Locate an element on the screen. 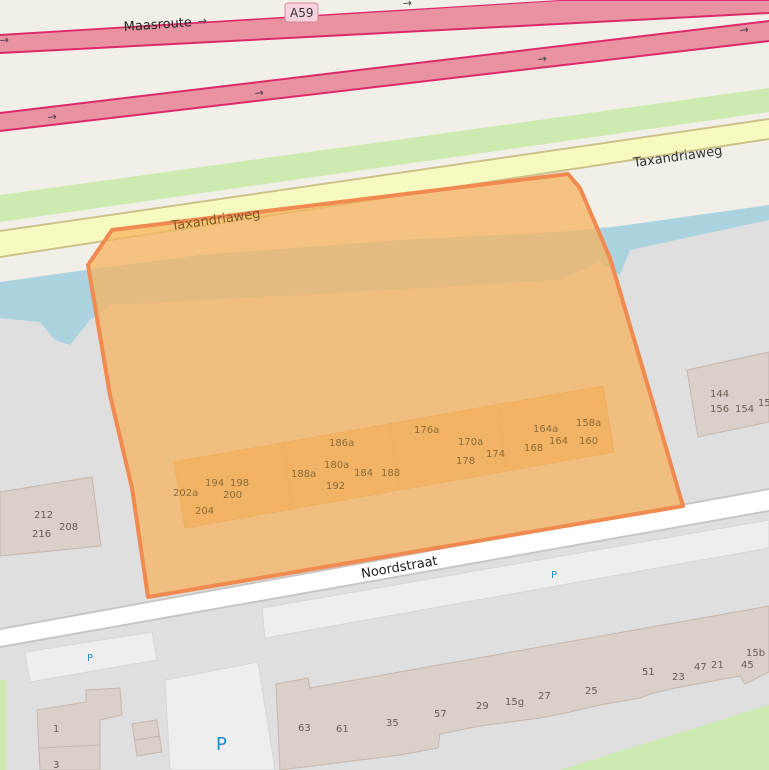 The height and width of the screenshot is (770, 769). house-number: 156 is located at coordinates (719, 409).